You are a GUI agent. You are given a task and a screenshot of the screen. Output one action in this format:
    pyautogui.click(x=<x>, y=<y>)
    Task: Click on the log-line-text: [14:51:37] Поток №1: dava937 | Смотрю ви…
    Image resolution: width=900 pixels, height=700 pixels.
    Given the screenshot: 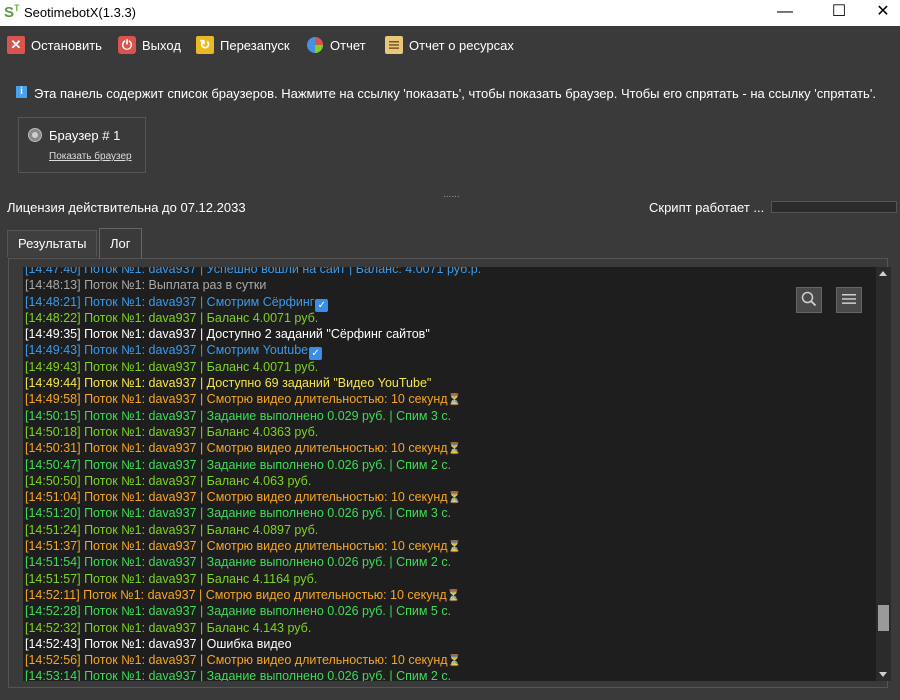 What is the action you would take?
    pyautogui.click(x=236, y=546)
    